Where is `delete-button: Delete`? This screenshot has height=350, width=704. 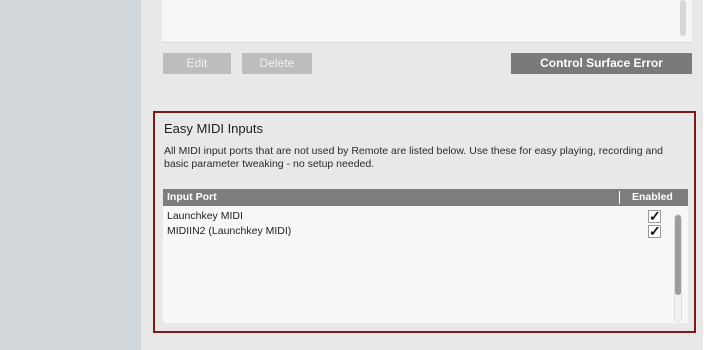
delete-button: Delete is located at coordinates (277, 63).